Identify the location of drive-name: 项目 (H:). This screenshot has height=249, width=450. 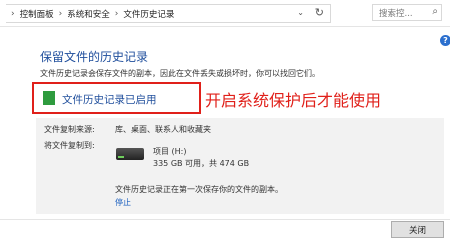
(170, 151).